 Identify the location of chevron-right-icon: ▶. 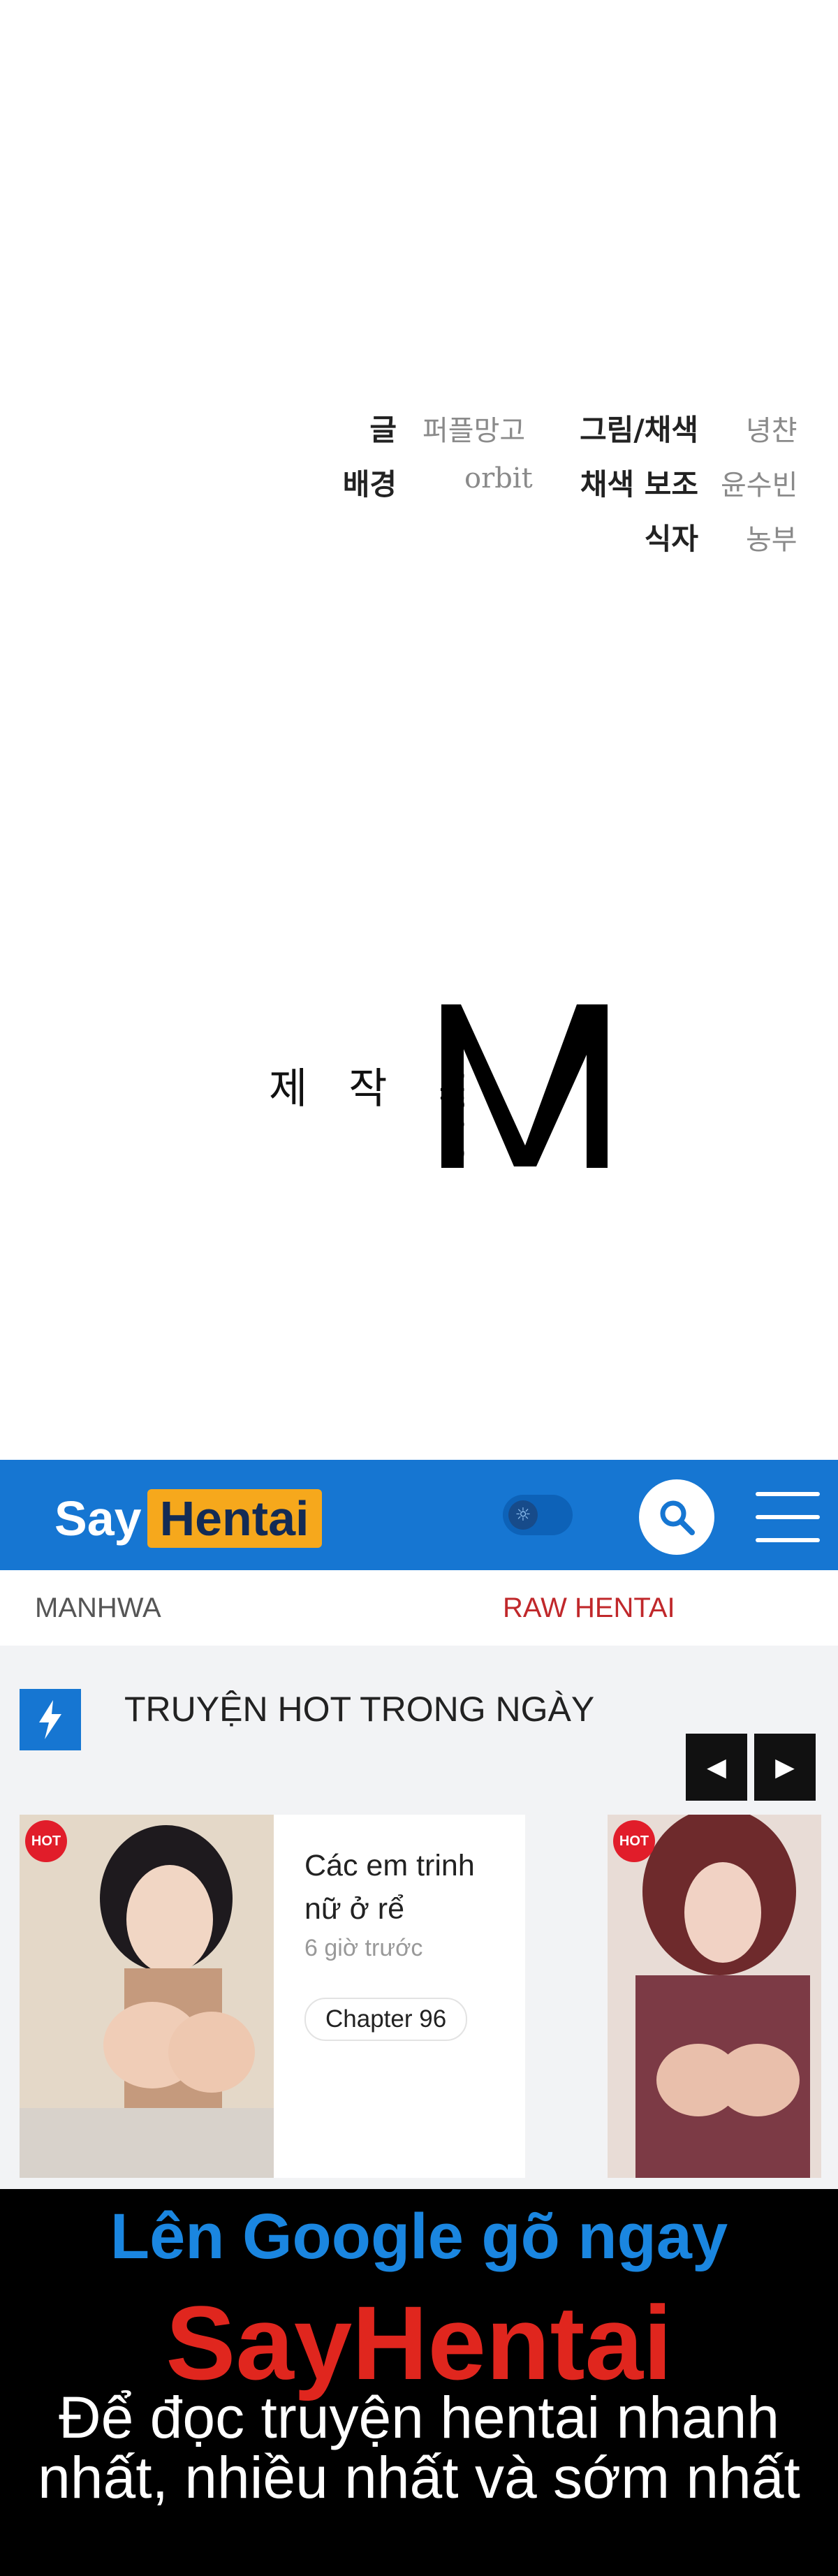
(785, 1767).